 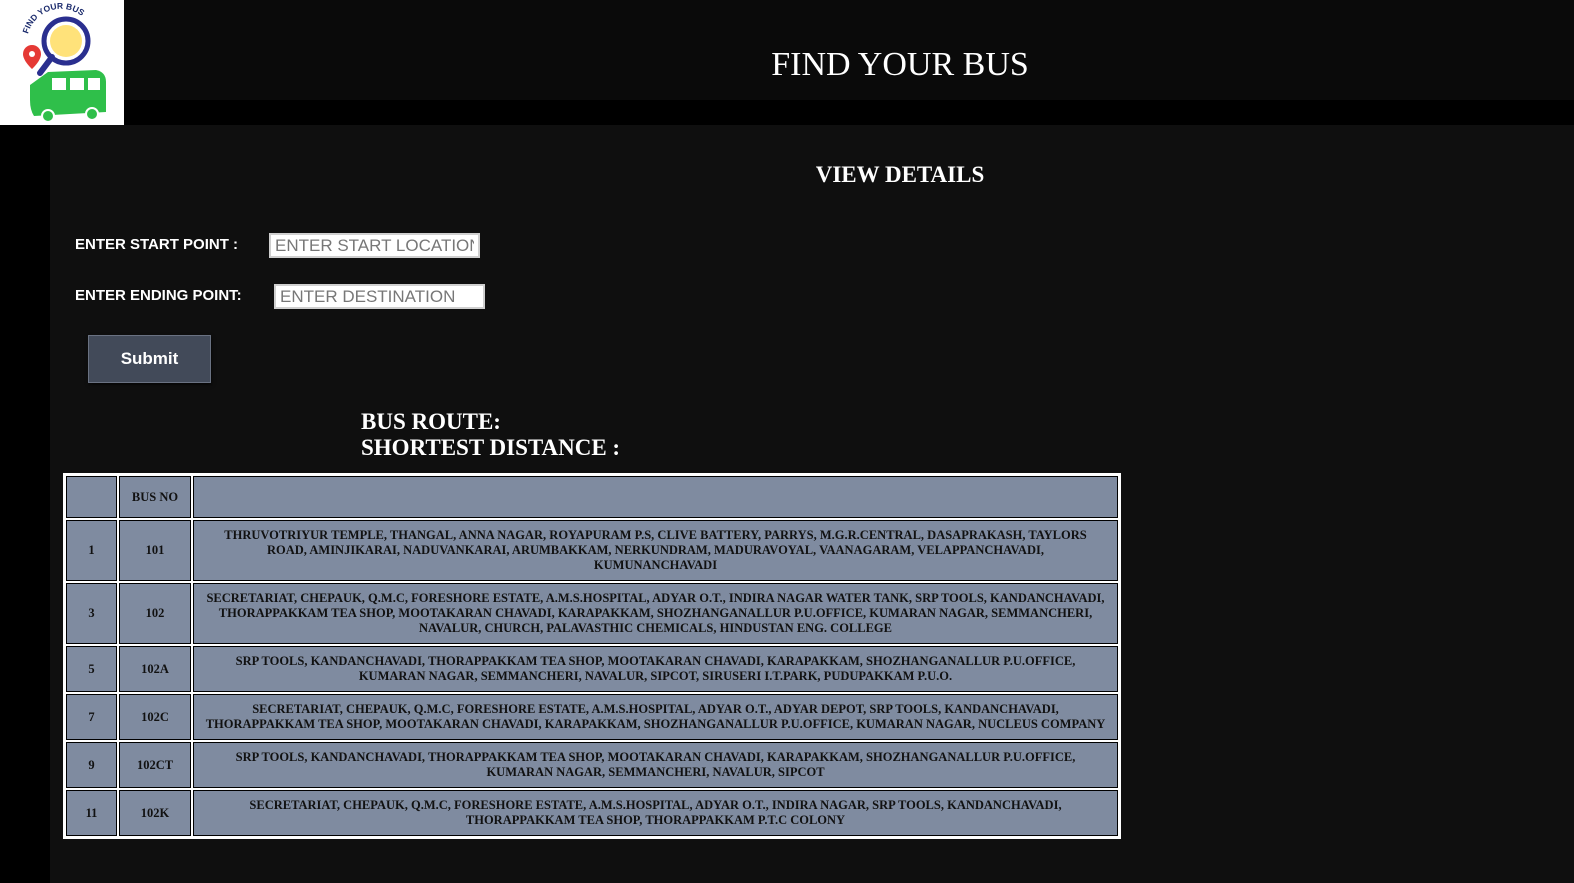 What do you see at coordinates (900, 174) in the screenshot?
I see `view-details-heading: VIEW DETAILS` at bounding box center [900, 174].